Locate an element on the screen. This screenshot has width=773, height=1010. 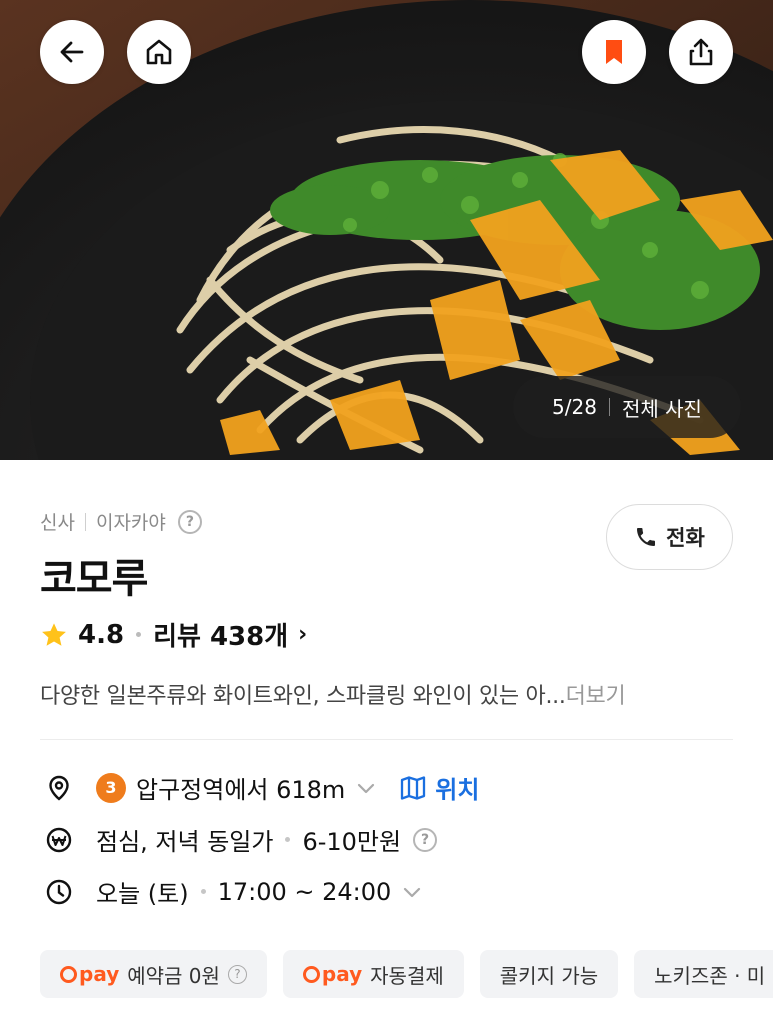
phone-icon is located at coordinates (646, 537).